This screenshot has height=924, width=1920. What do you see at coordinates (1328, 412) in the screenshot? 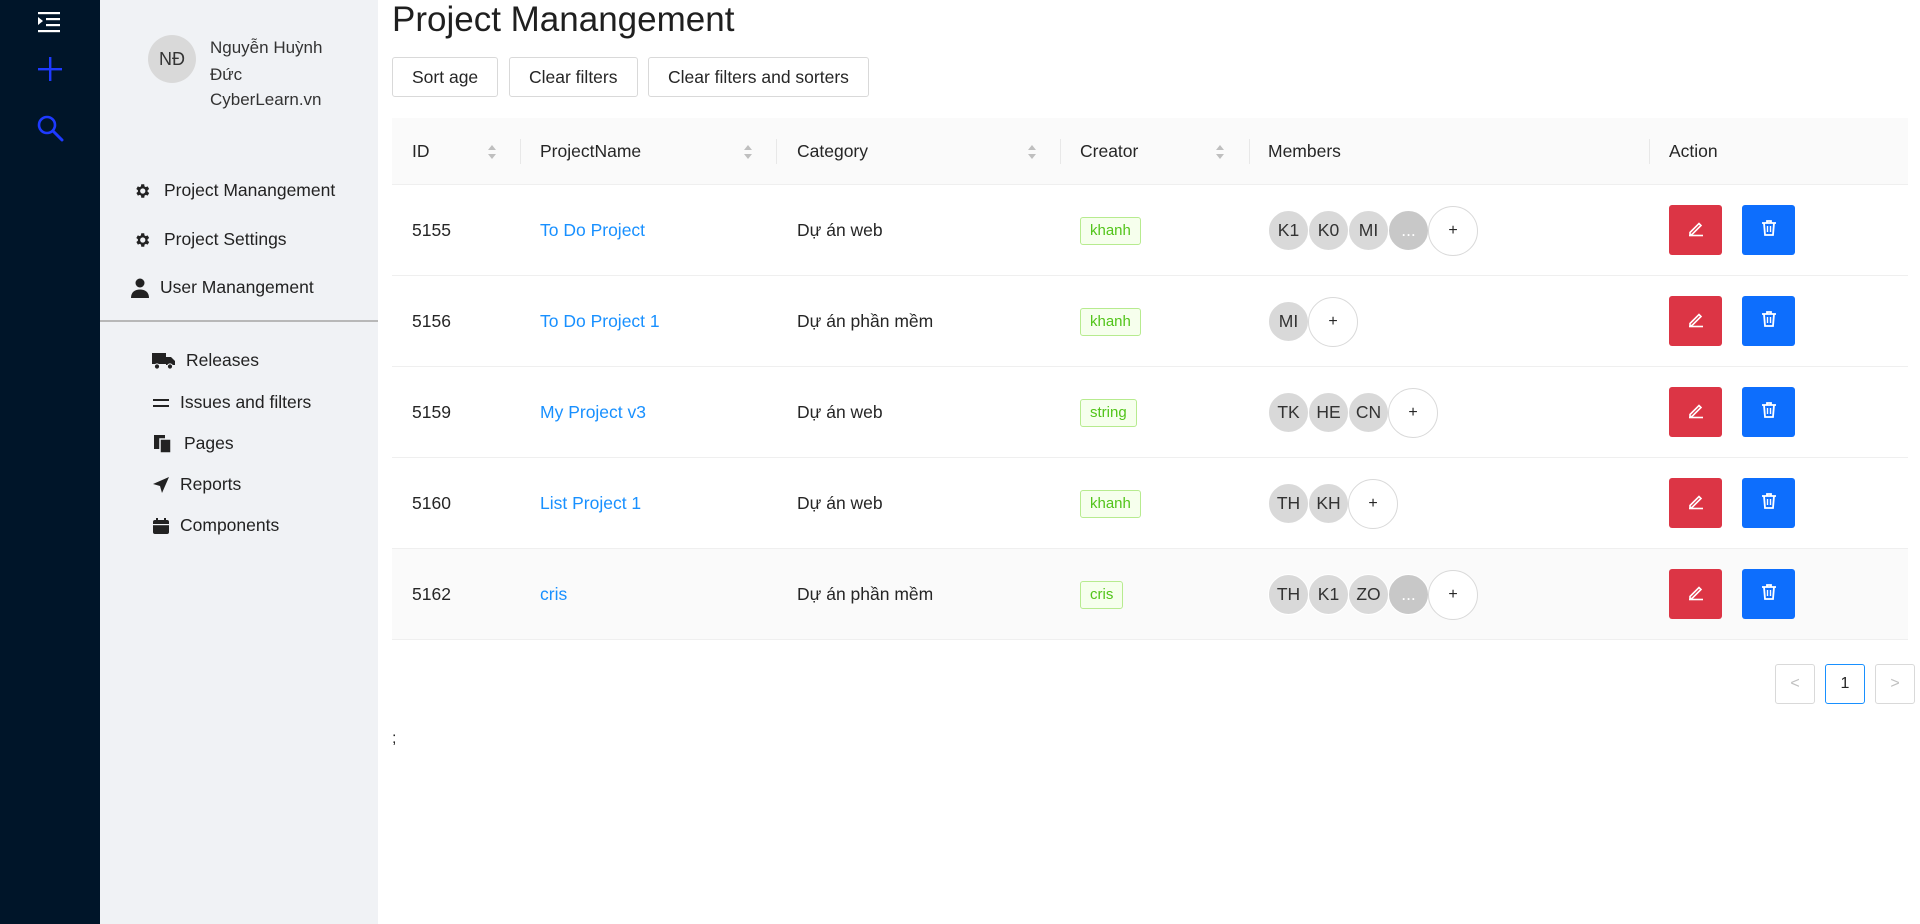
I see `member-avatar: HE` at bounding box center [1328, 412].